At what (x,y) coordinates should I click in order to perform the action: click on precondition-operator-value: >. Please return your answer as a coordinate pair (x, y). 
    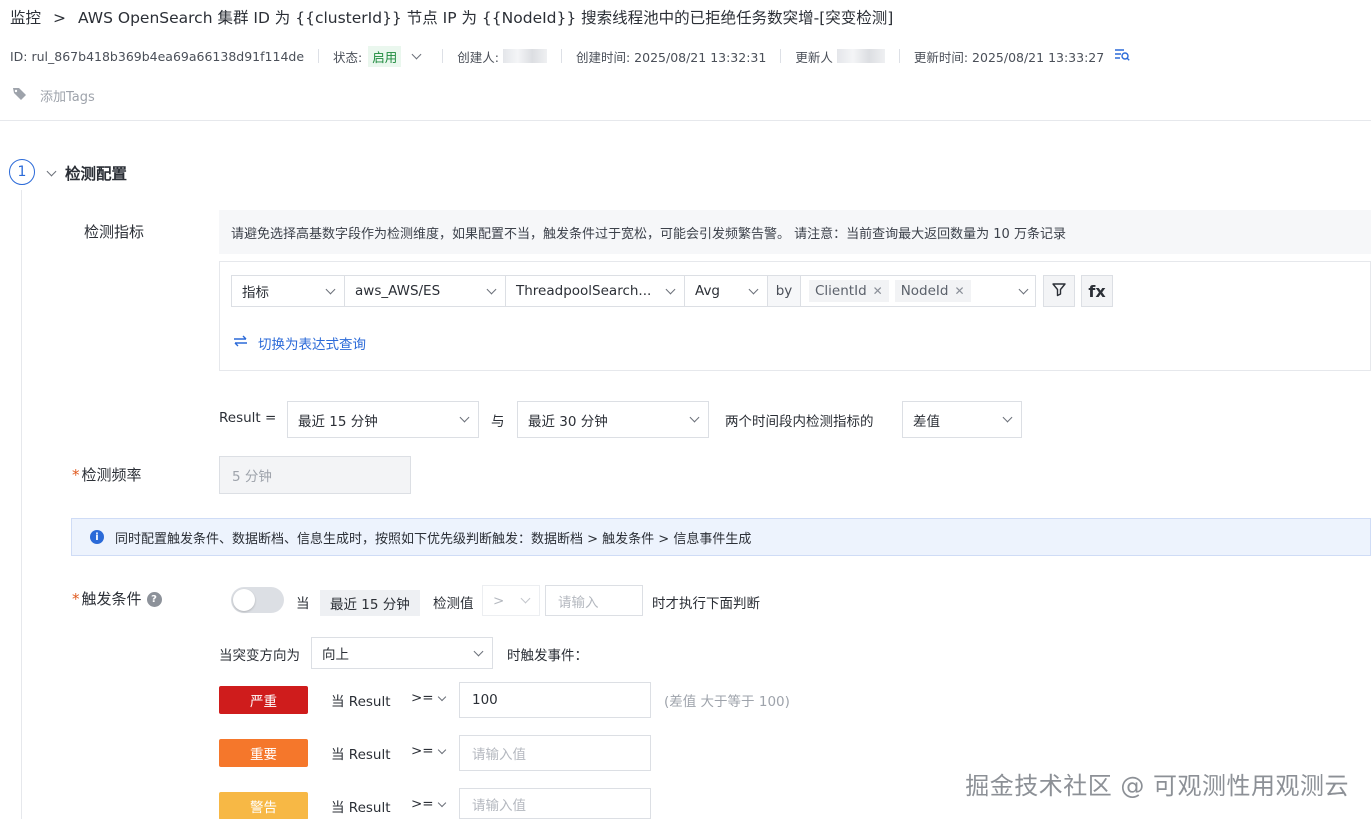
    Looking at the image, I should click on (499, 600).